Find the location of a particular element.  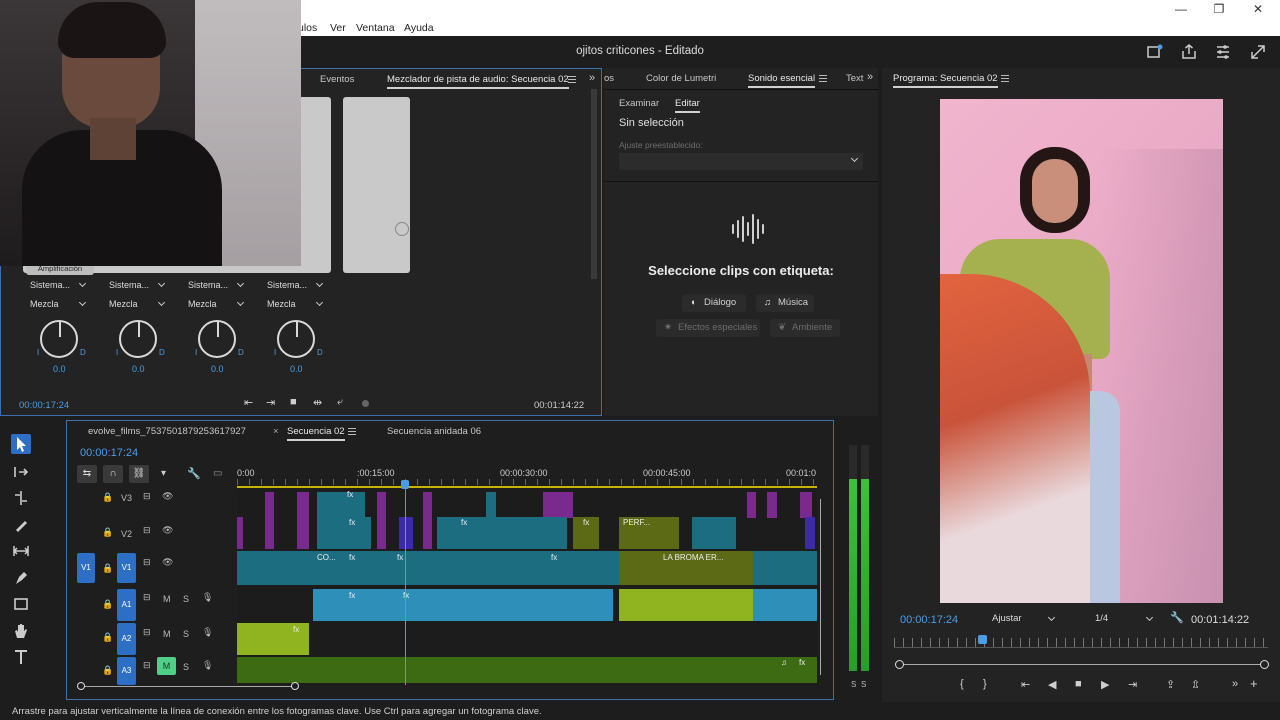

pan-value-3: 0.0 is located at coordinates (217, 369).